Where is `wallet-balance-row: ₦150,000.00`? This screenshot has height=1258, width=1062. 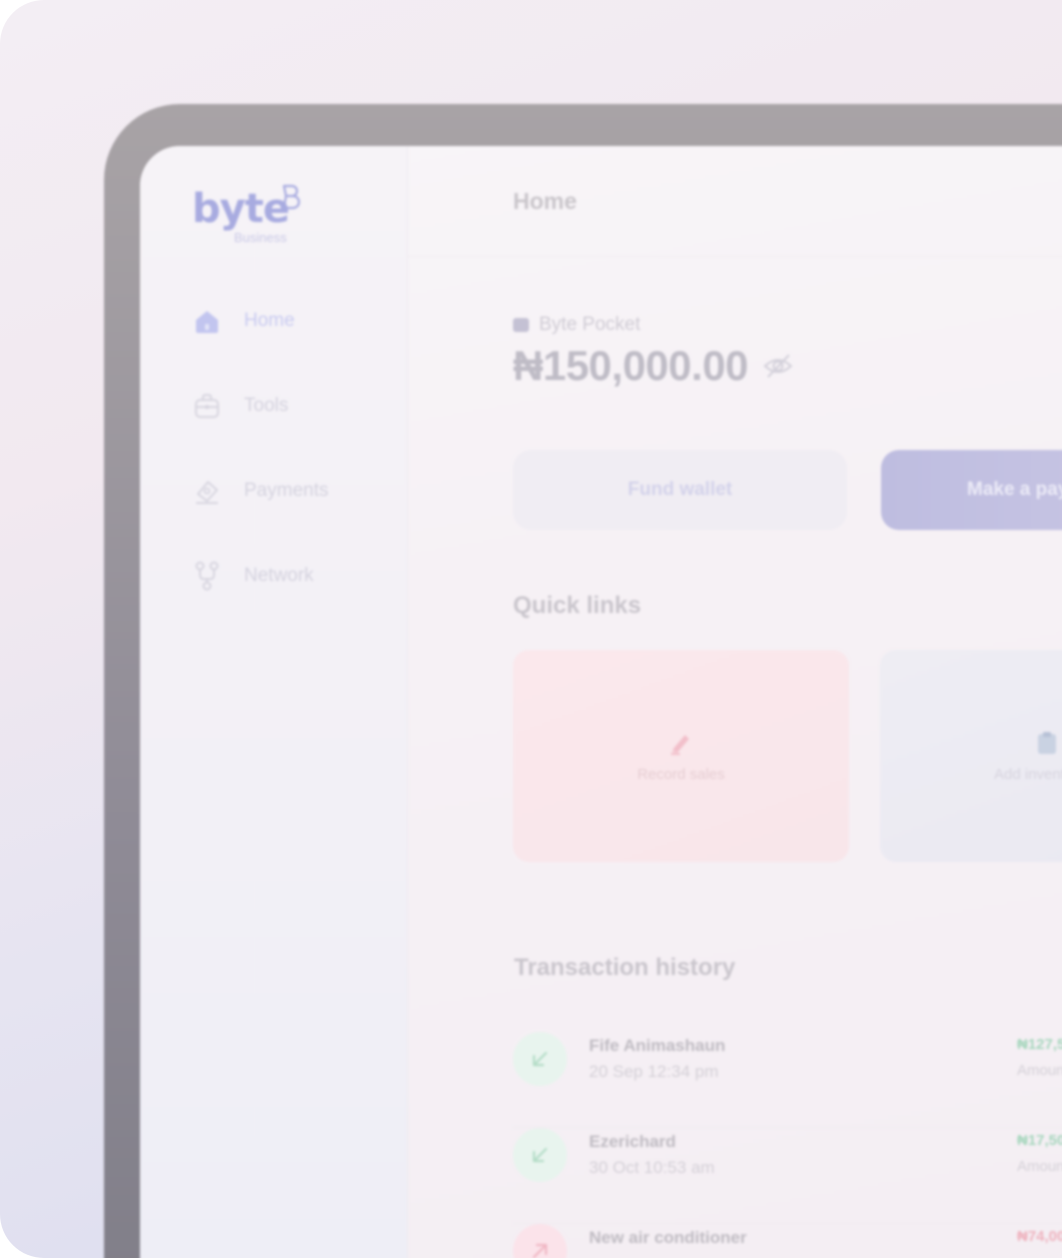 wallet-balance-row: ₦150,000.00 is located at coordinates (653, 366).